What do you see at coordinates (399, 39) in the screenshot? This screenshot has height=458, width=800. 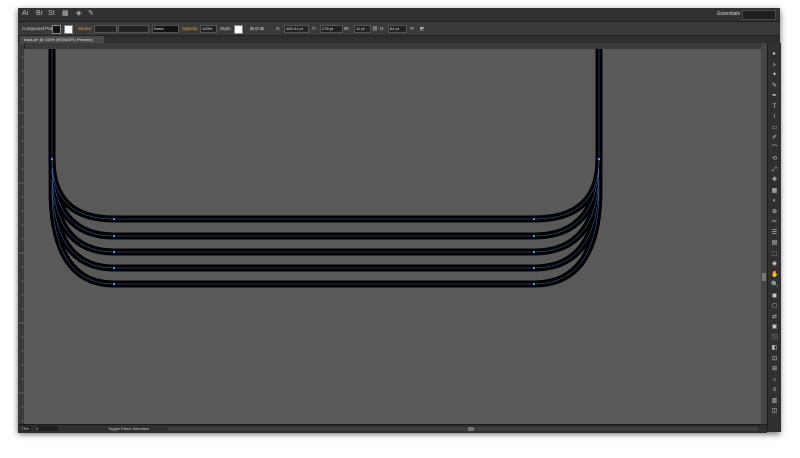 I see `document-tab-bar: track.ai* @ 100% (RGB/GPU Preview)` at bounding box center [399, 39].